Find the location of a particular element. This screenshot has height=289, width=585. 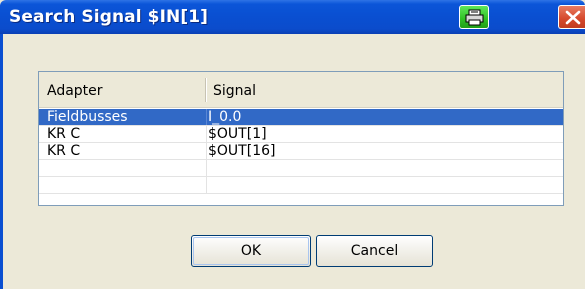

column-header-adapter: Adapter is located at coordinates (75, 89).